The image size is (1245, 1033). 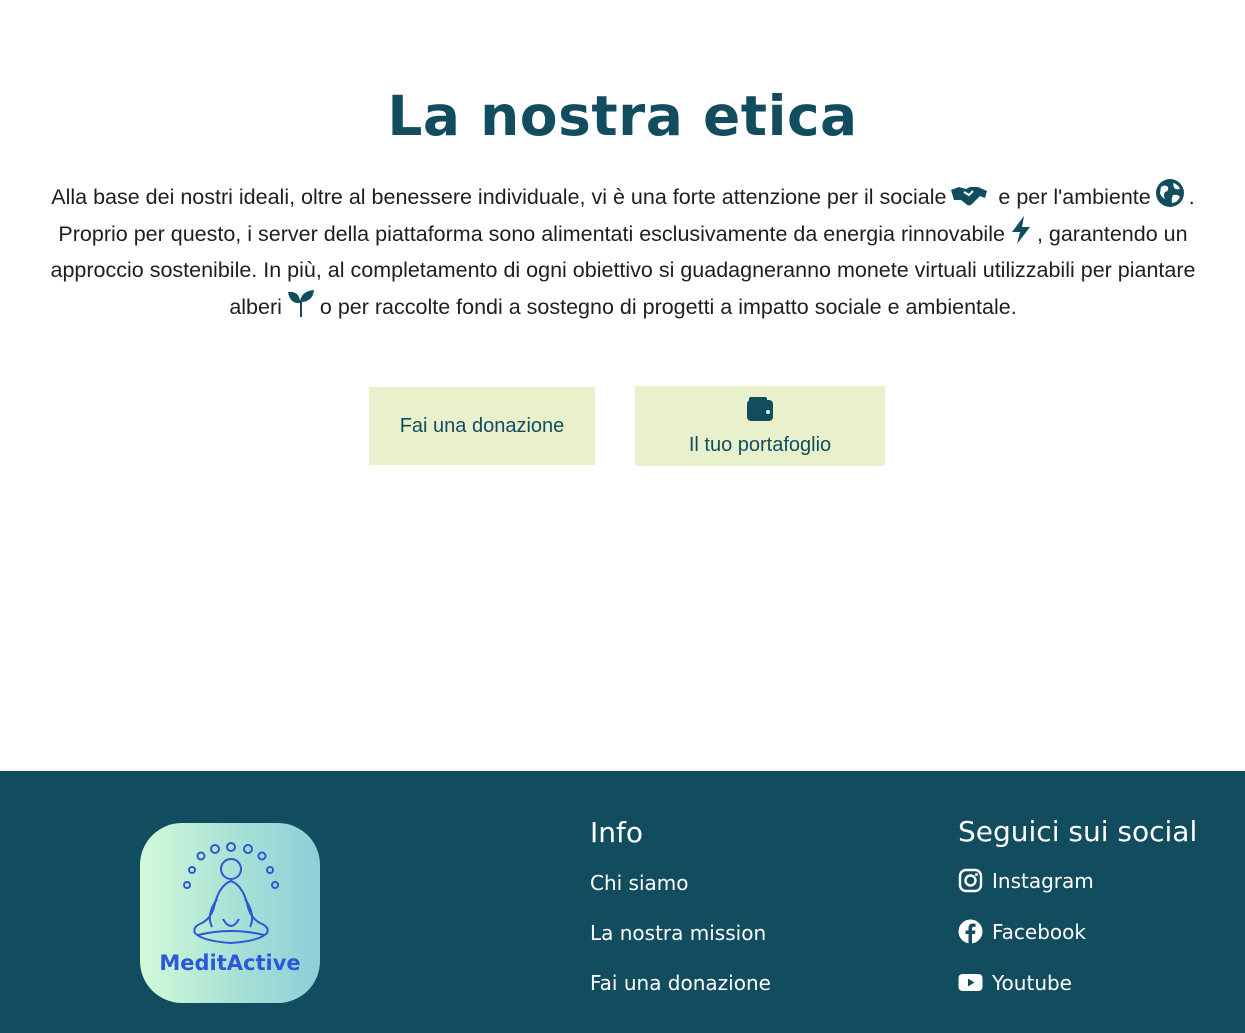 What do you see at coordinates (970, 931) in the screenshot?
I see `facebook-icon` at bounding box center [970, 931].